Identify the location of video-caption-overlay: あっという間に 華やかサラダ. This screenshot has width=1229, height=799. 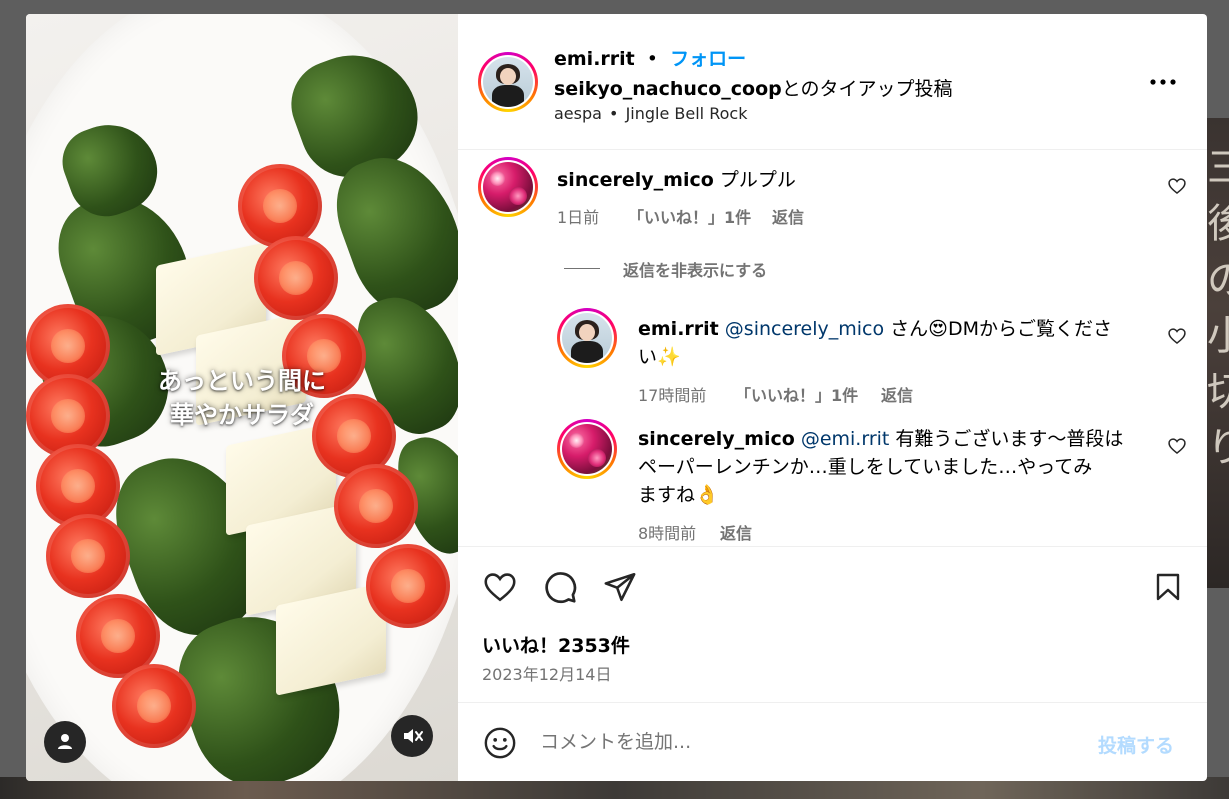
(242, 398).